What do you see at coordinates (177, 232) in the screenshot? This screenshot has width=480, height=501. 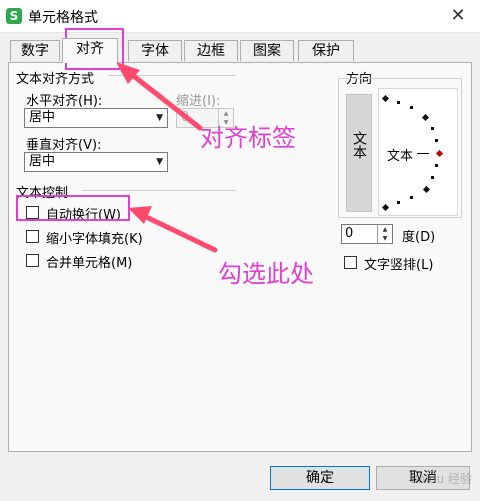 I see `arrow-to-checkbox` at bounding box center [177, 232].